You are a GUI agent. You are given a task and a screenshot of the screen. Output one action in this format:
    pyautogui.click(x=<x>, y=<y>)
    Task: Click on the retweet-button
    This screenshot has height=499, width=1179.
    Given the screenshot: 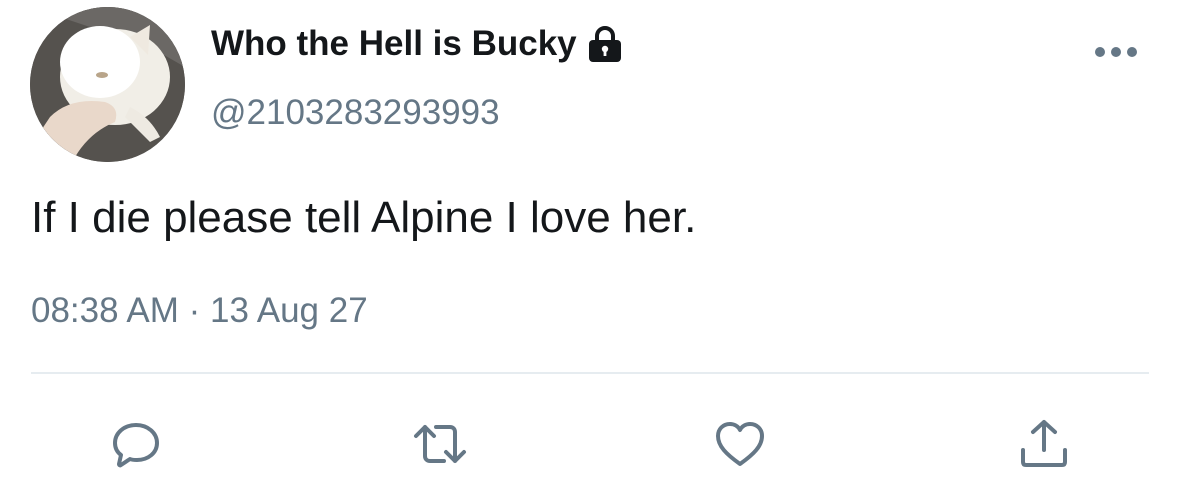 What is the action you would take?
    pyautogui.click(x=440, y=444)
    